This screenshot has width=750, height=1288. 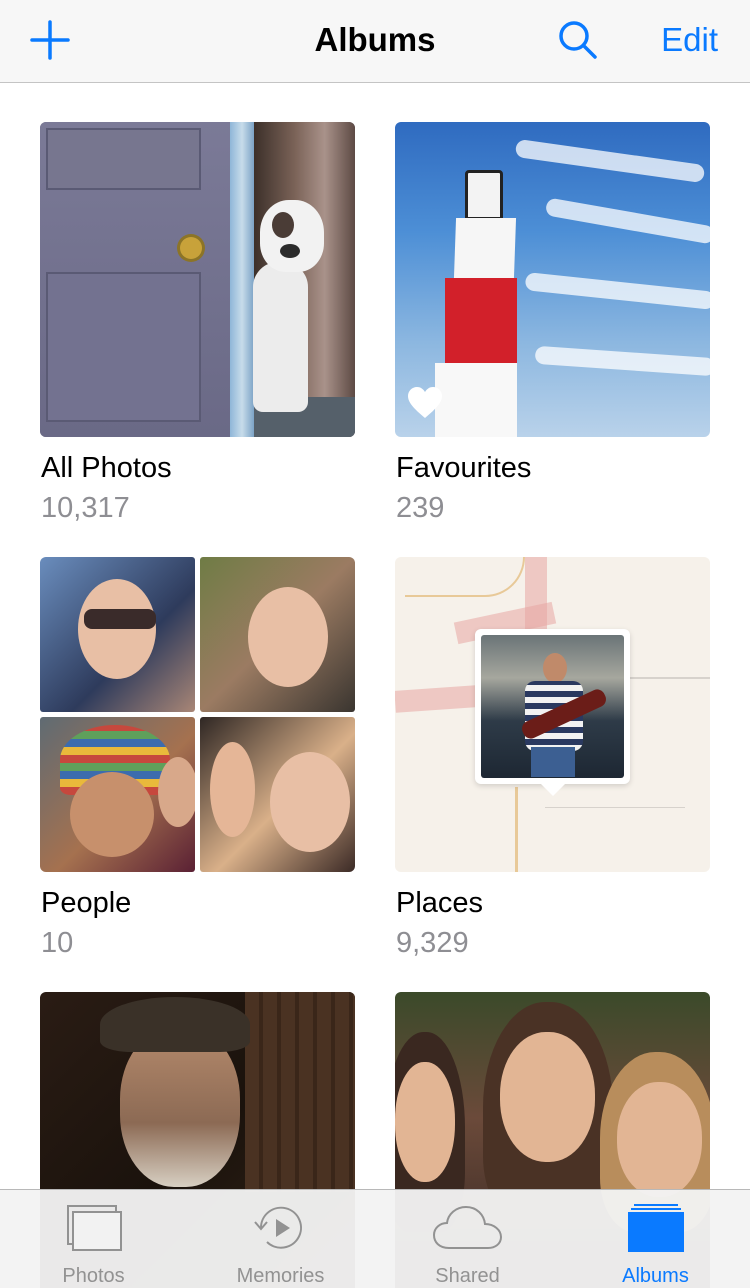 I want to click on album-count: 10,317, so click(x=85, y=508).